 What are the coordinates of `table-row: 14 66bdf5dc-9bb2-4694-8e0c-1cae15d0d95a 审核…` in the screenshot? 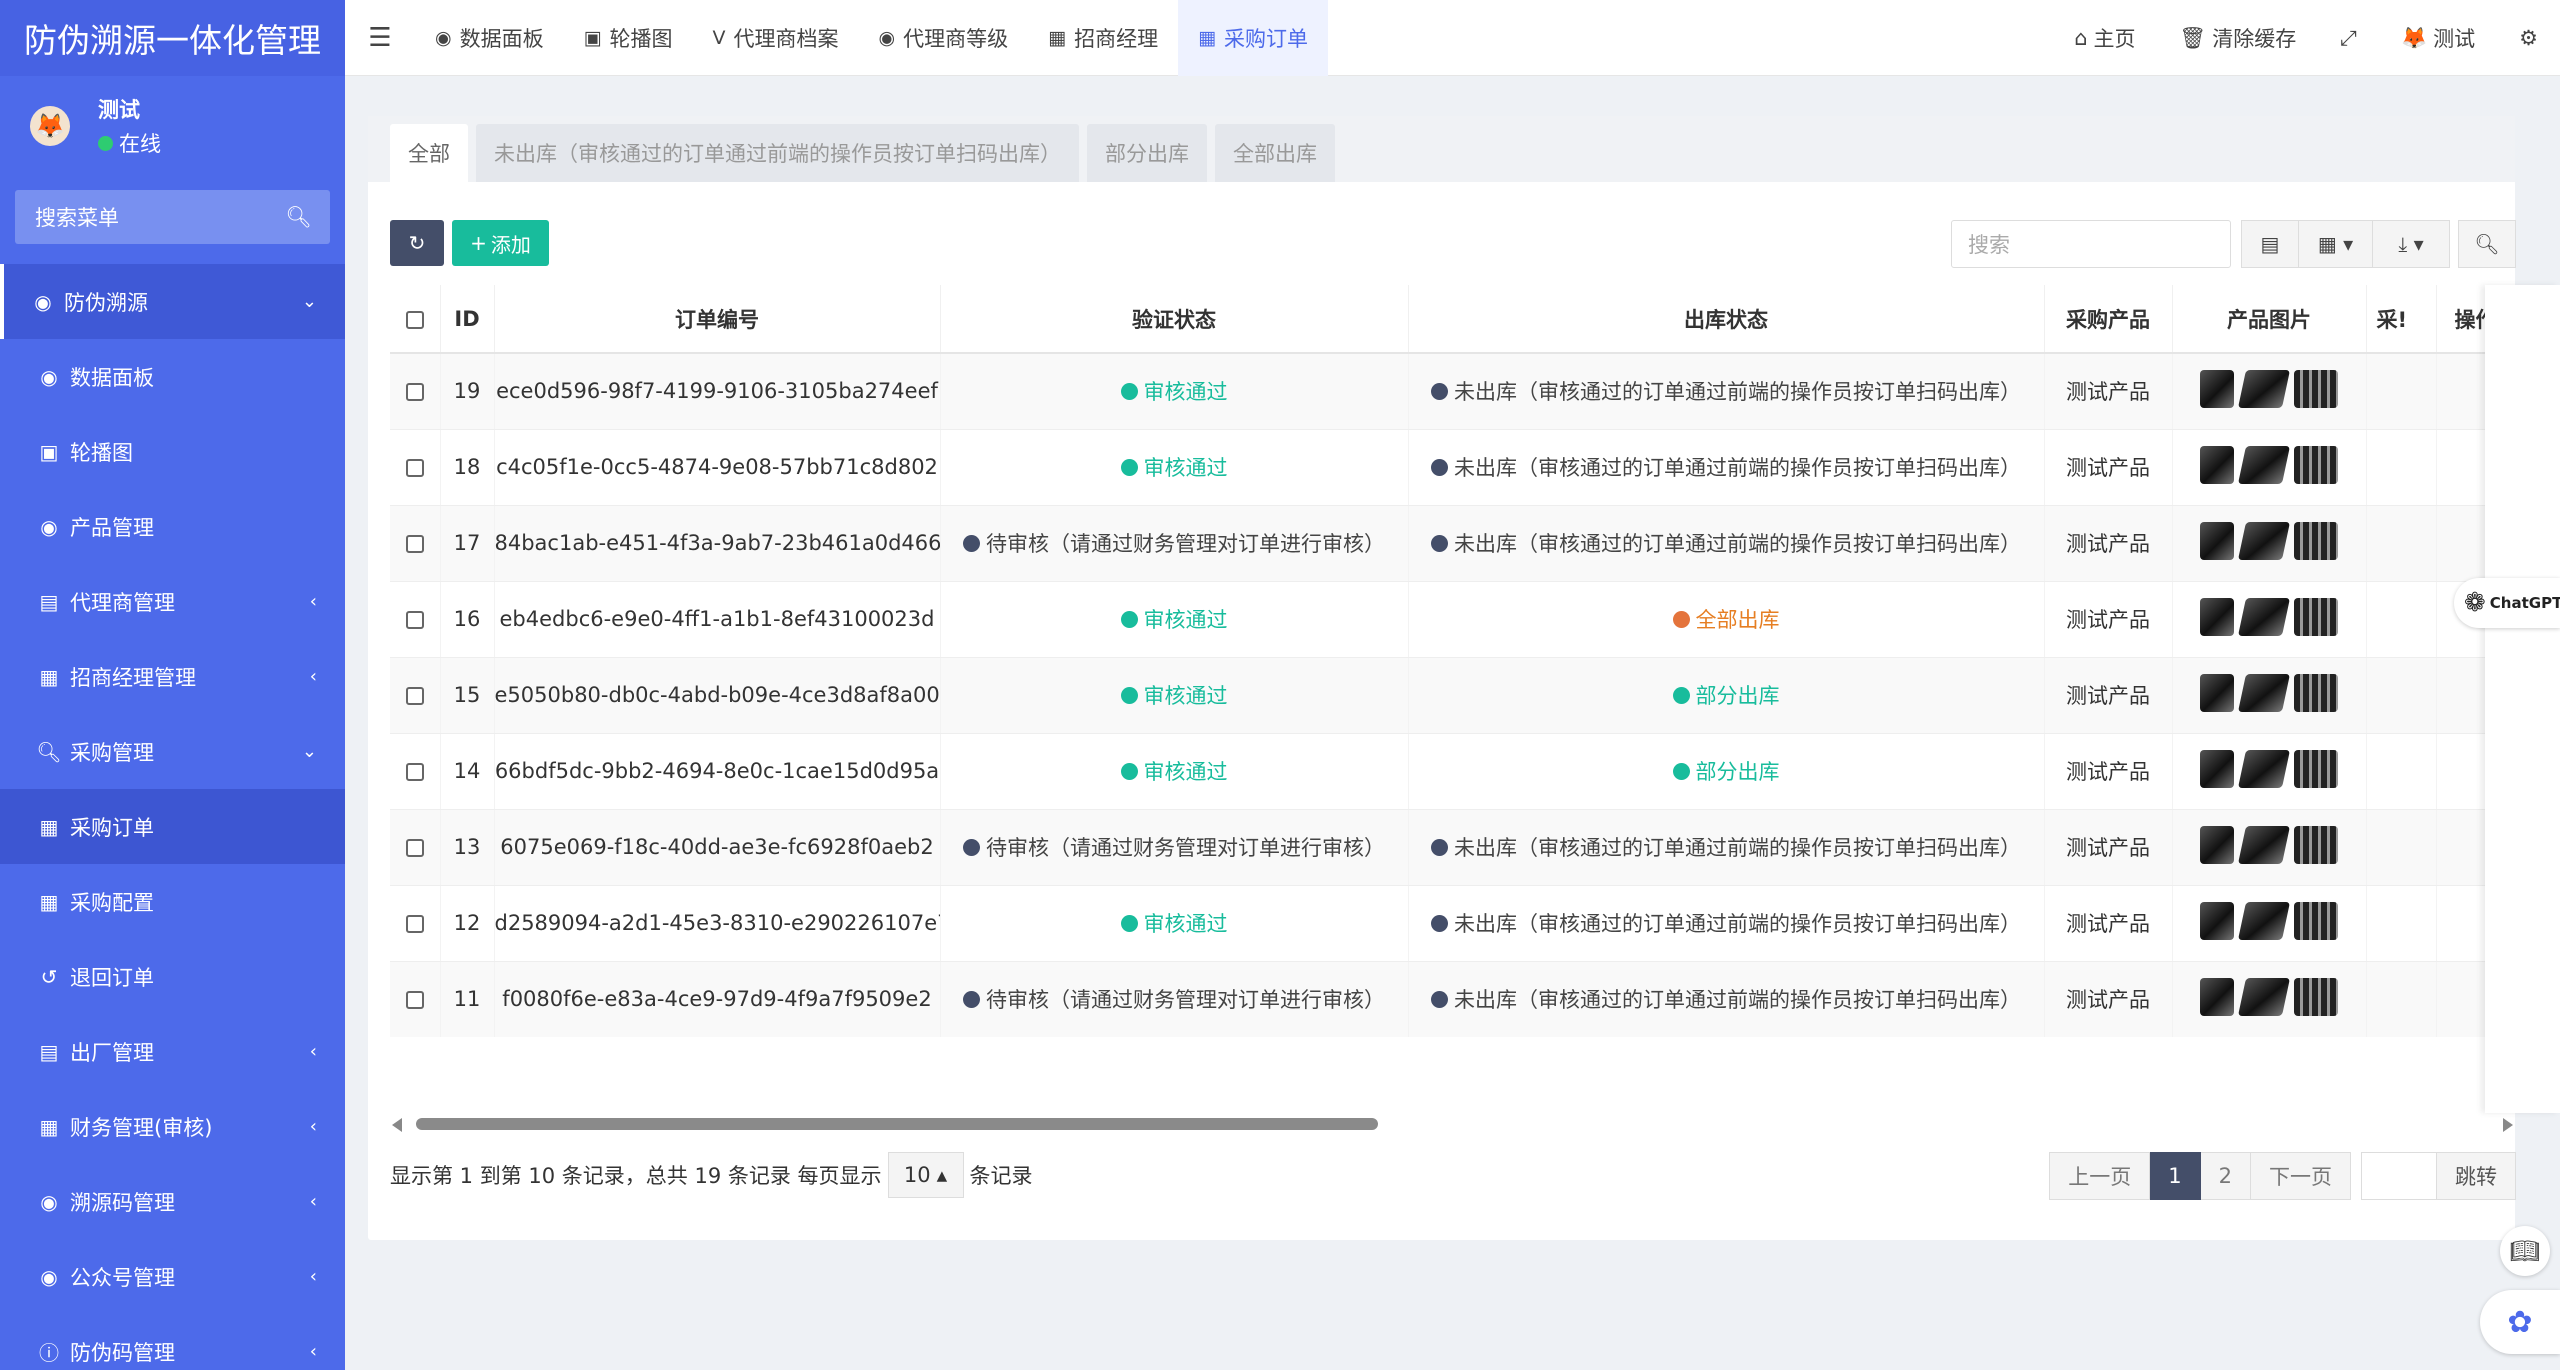 It's located at (1452, 771).